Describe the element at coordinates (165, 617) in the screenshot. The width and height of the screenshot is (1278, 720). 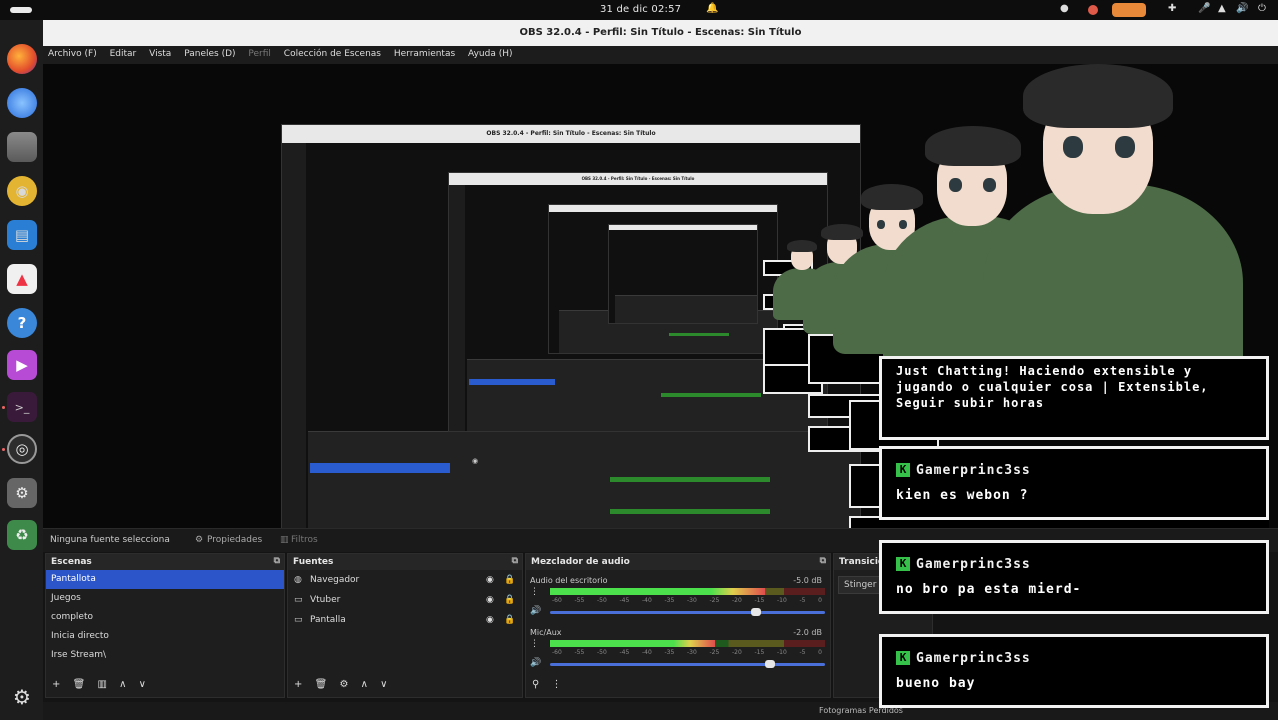
I see `scene-item: completo` at that location.